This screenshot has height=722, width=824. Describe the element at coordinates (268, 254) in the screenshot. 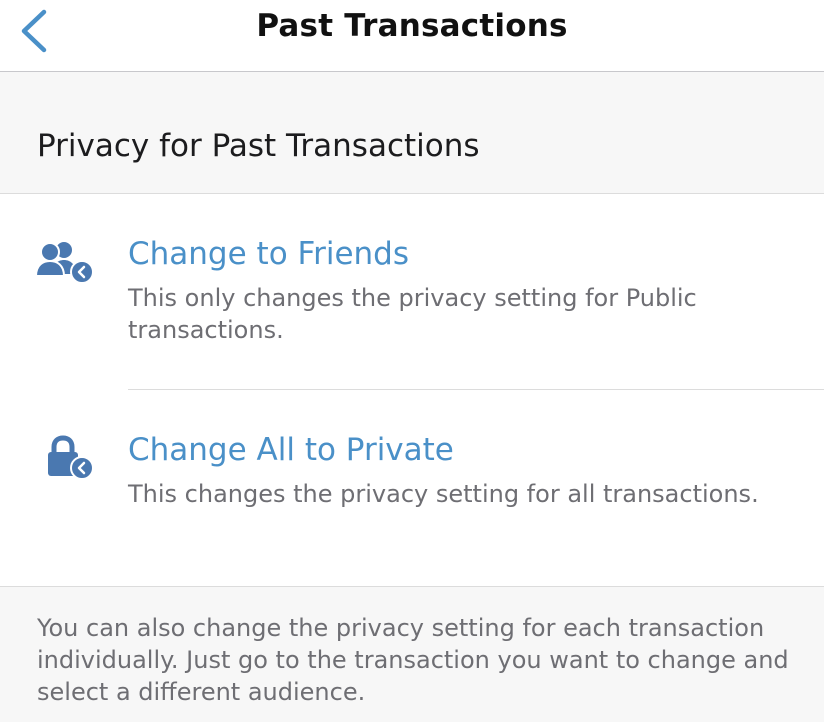

I see `change-to-friends-label: Change to Friends` at that location.